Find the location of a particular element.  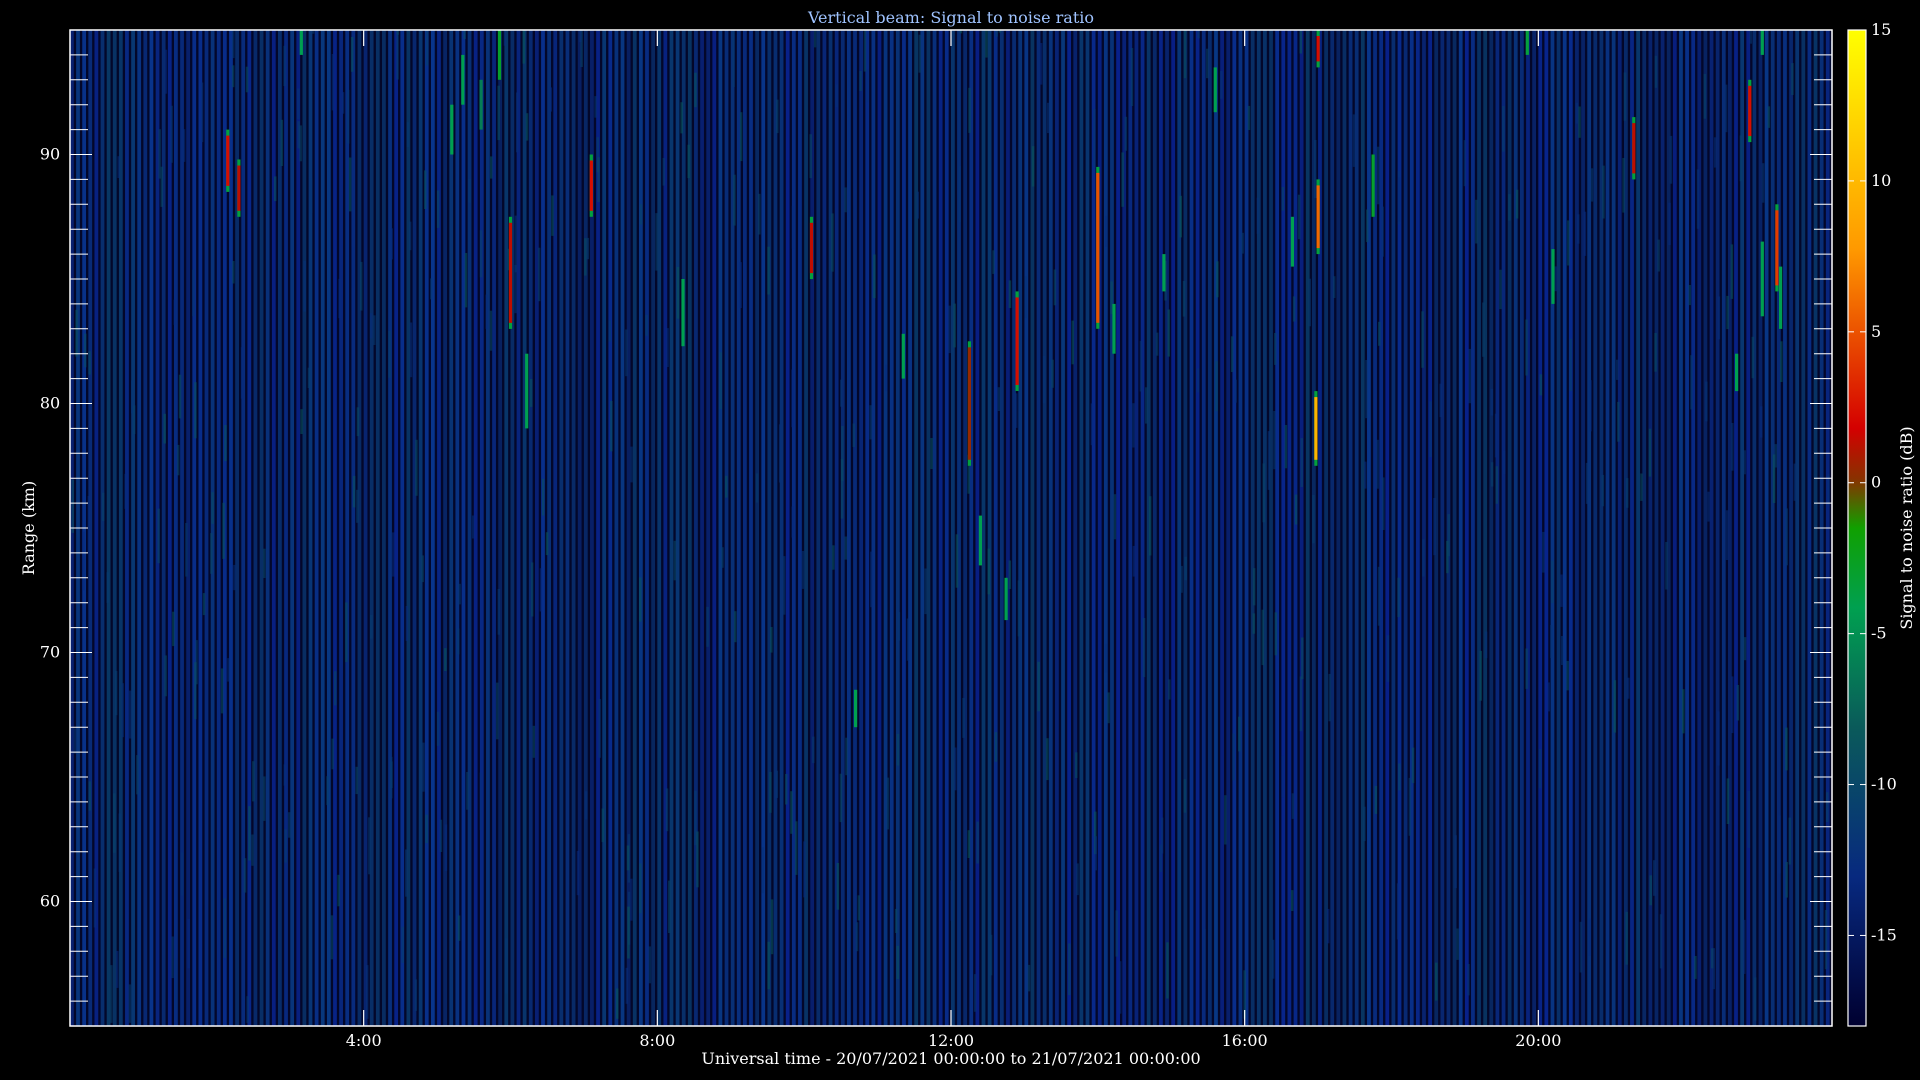

colorbar-tick-label: -5 is located at coordinates (1879, 633).